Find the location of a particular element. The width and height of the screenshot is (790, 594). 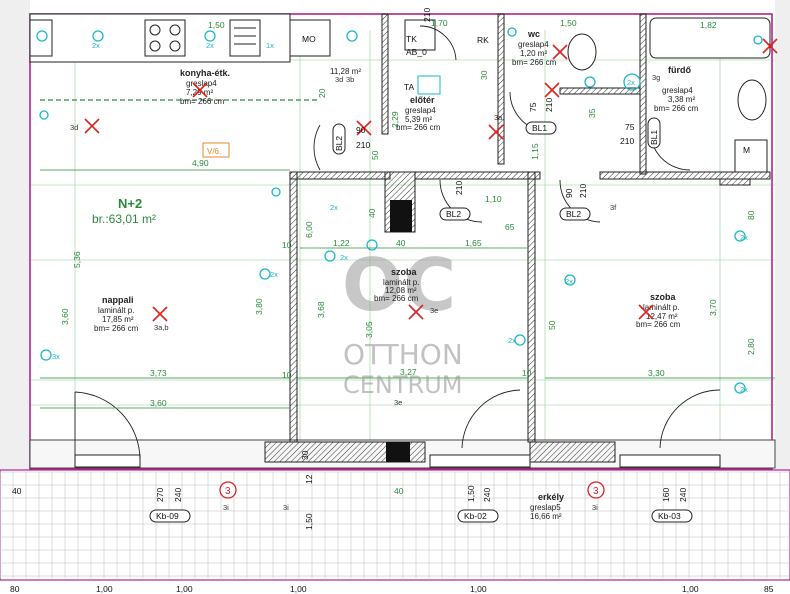

mark-3f: 3f is located at coordinates (613, 207).